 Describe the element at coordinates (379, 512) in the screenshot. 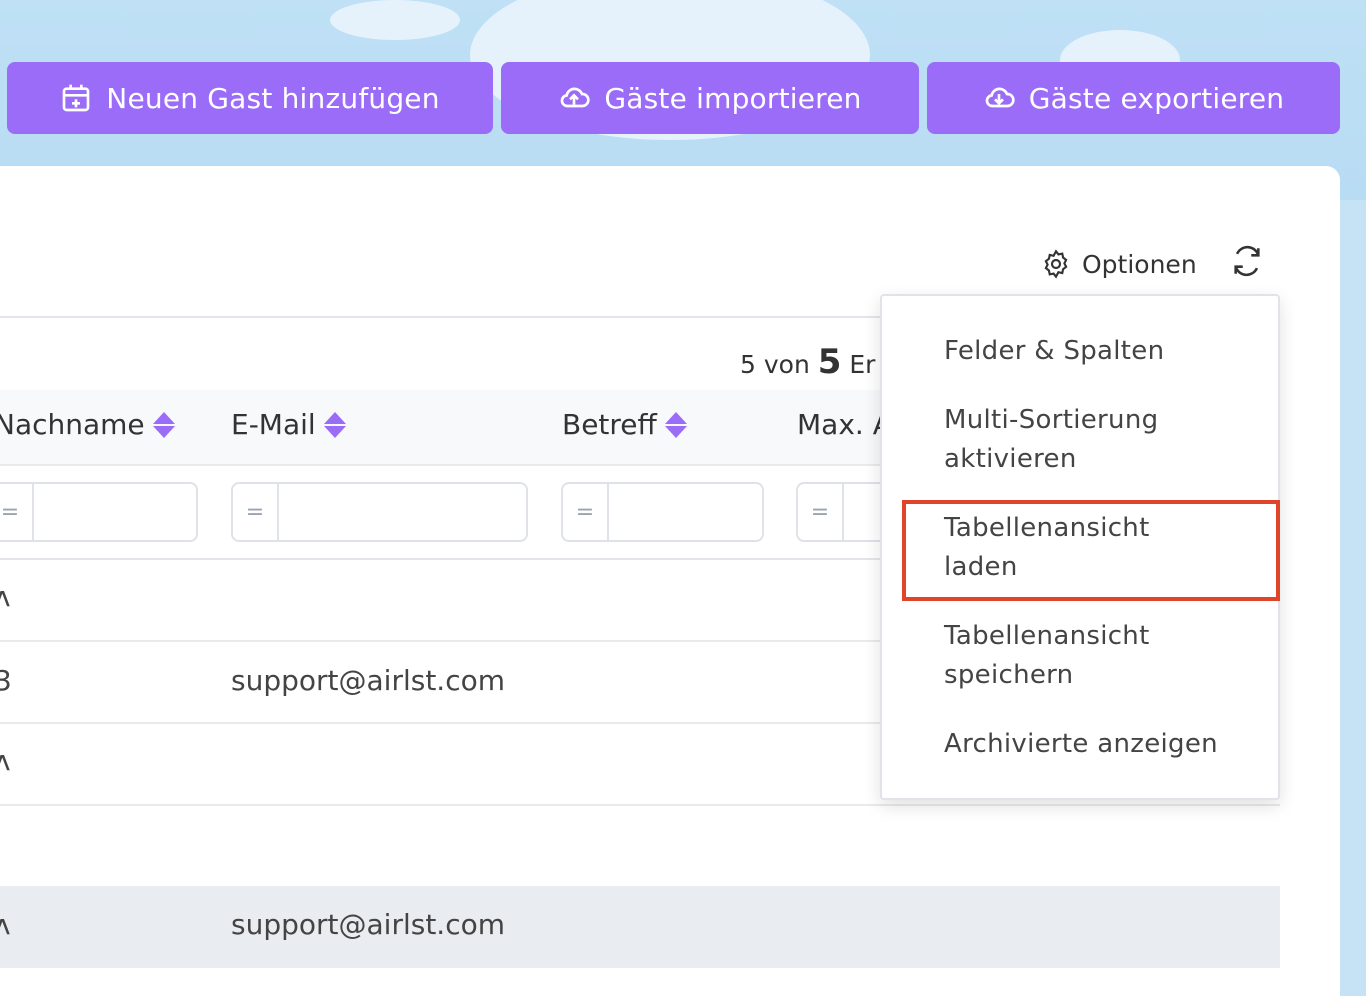

I see `email-filter-input: =` at that location.